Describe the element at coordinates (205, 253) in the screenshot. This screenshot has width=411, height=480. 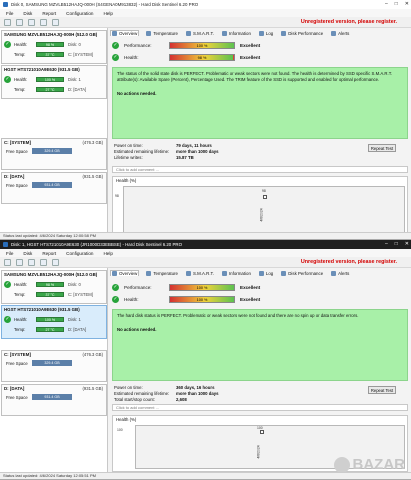
I see `menu-bar: File Disk Report Configuration Help` at that location.